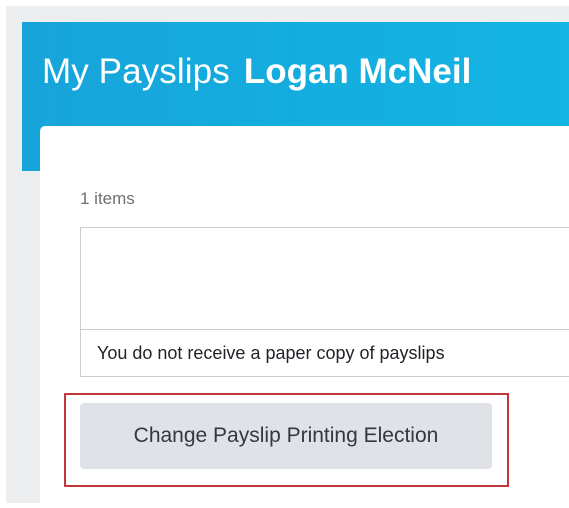 The height and width of the screenshot is (508, 569). What do you see at coordinates (286, 436) in the screenshot?
I see `change-payslip-printing-election-button: Change Payslip Printing Election` at bounding box center [286, 436].